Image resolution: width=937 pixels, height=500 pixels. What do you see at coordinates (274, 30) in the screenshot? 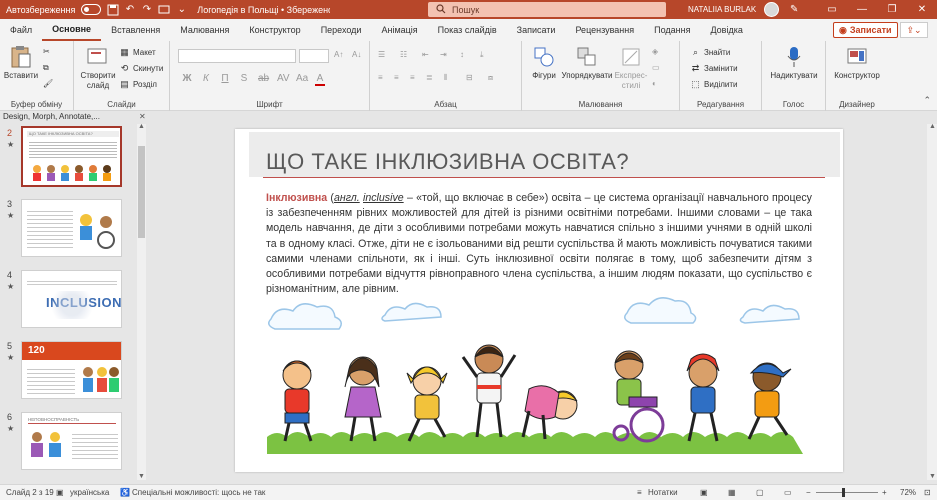
I see `tab-design: Конструктор` at bounding box center [274, 30].